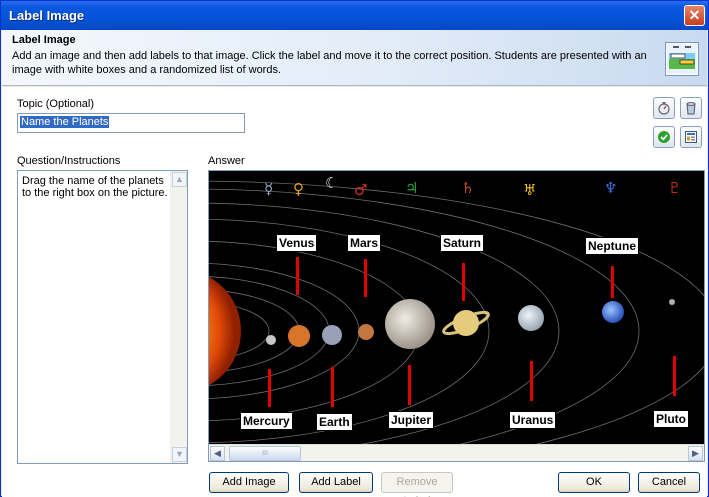 The image size is (709, 497). I want to click on label-image-icon, so click(682, 59).